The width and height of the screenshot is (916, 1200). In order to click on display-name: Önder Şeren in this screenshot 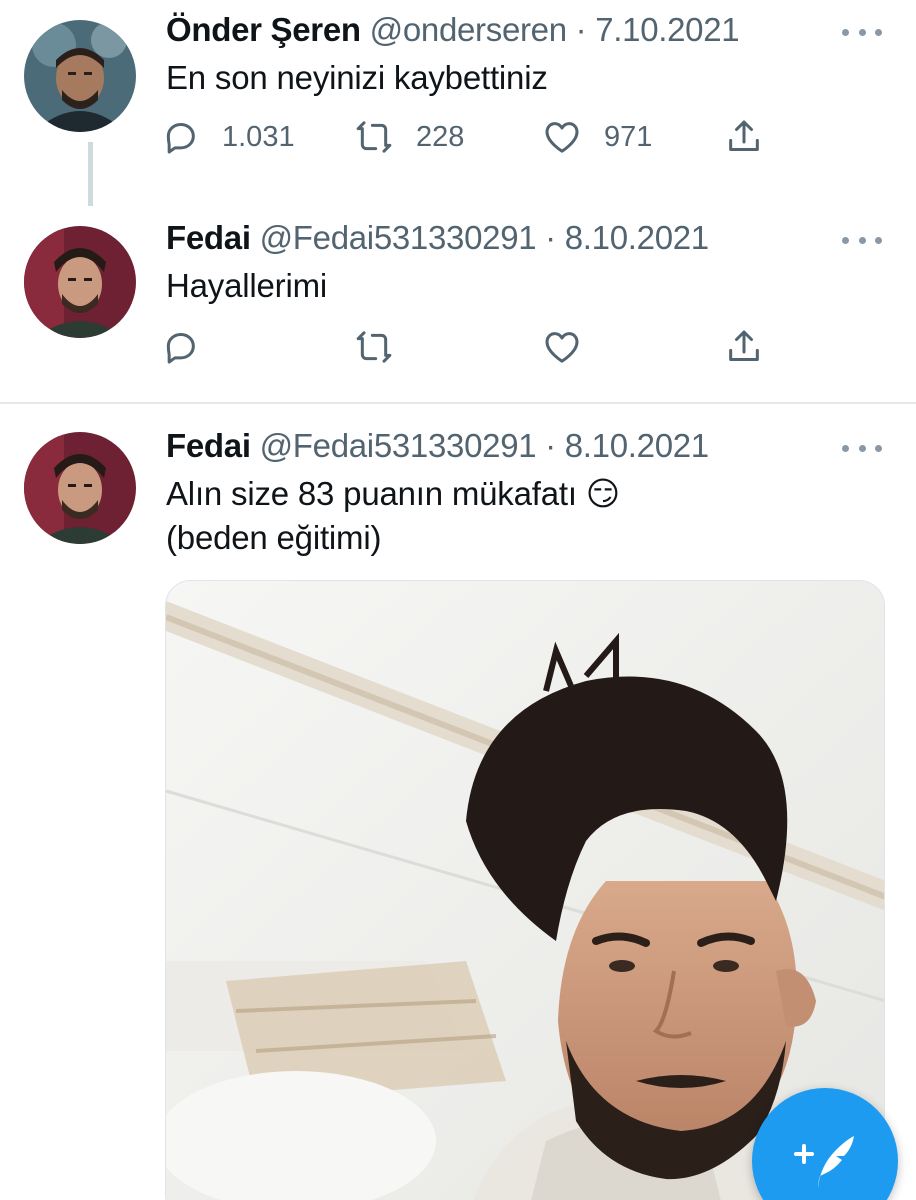, I will do `click(263, 29)`.